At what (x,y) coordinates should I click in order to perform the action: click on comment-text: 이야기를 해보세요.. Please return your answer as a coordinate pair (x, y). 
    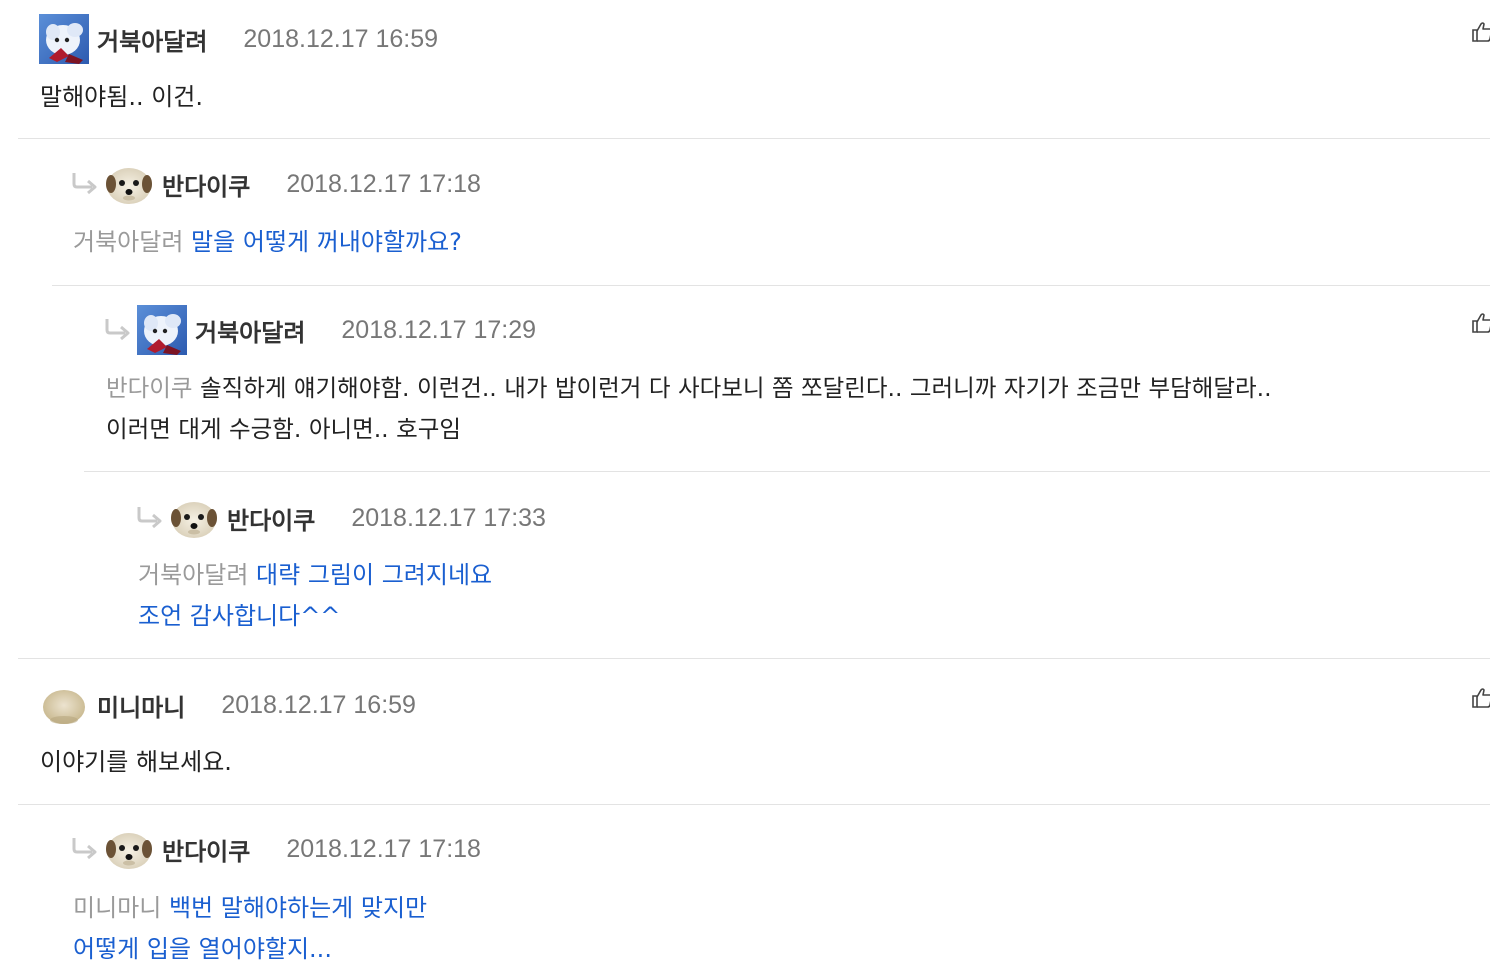
    Looking at the image, I should click on (136, 762).